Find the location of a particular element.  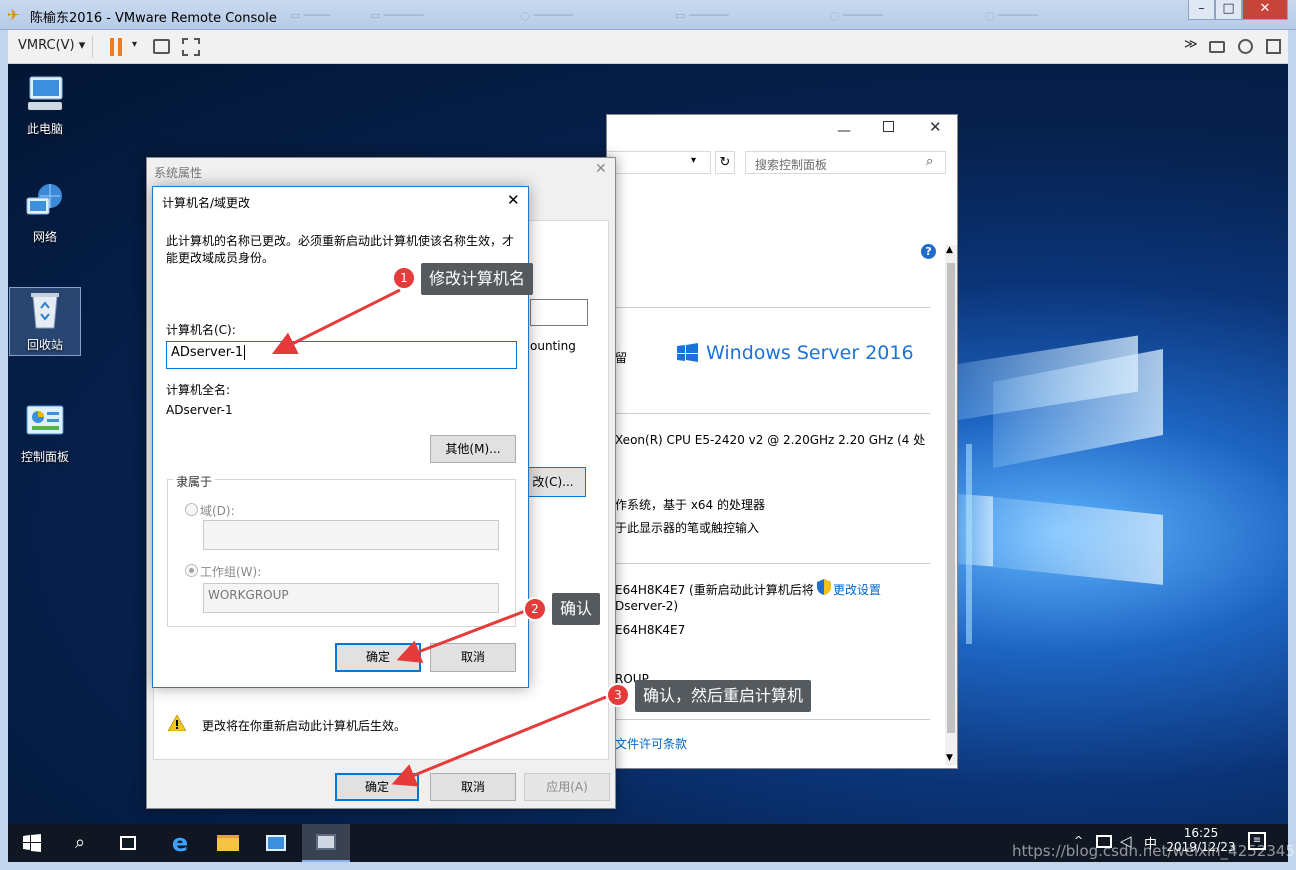

task-view-shape is located at coordinates (128, 843).